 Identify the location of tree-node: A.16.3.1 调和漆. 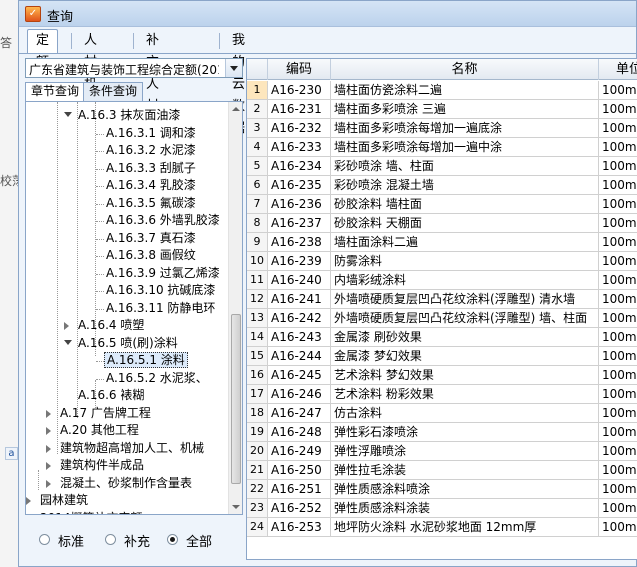
(151, 133).